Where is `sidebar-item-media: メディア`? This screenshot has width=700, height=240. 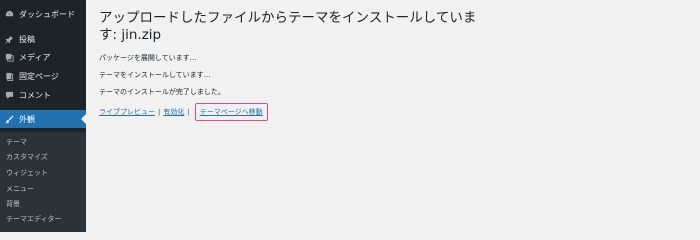 sidebar-item-media: メディア is located at coordinates (43, 57).